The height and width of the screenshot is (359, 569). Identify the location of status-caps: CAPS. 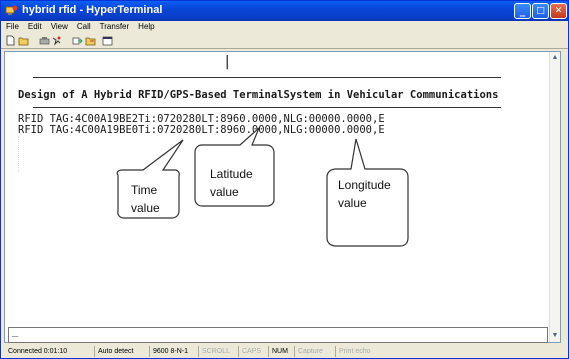
(249, 351).